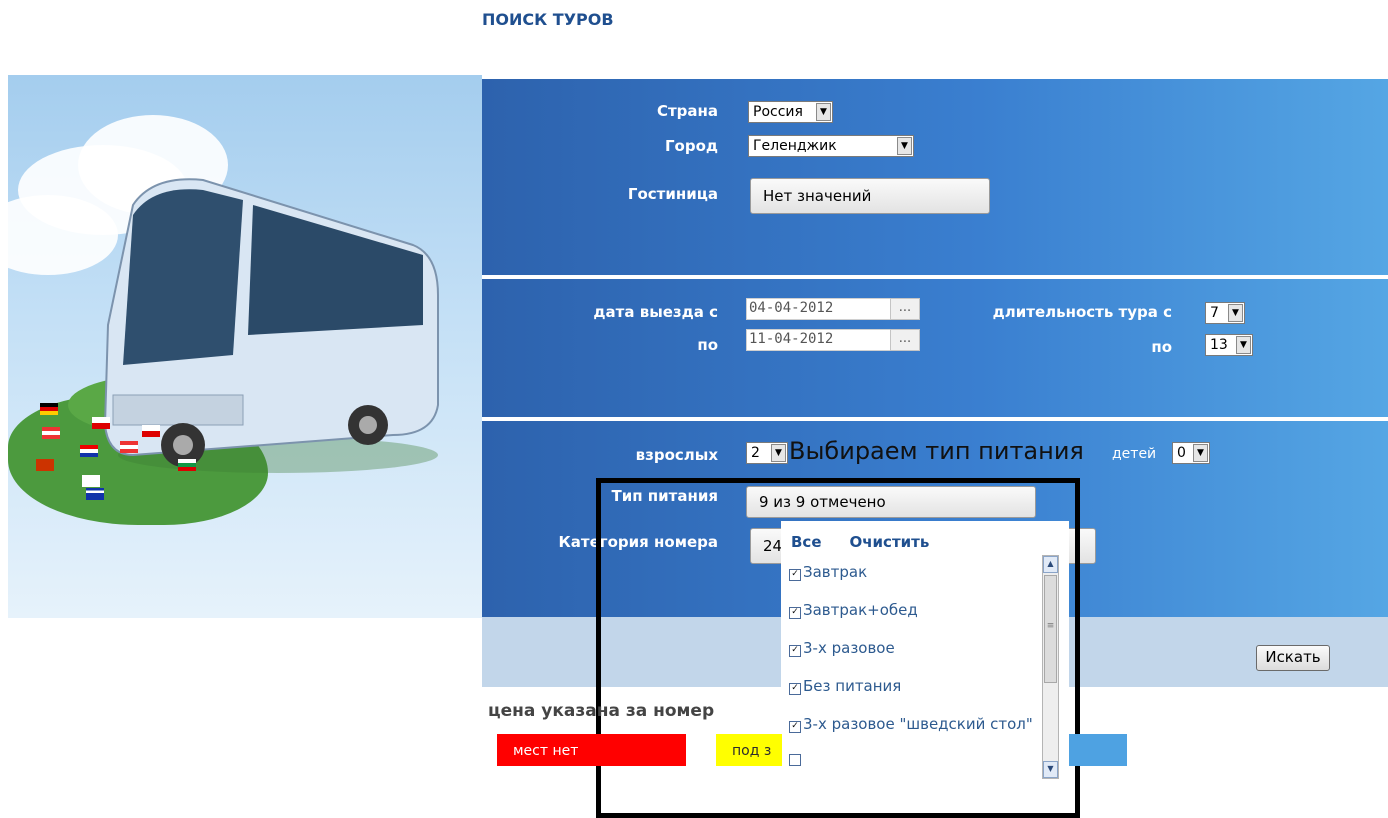 The width and height of the screenshot is (1388, 818). Describe the element at coordinates (838, 648) in the screenshot. I see `annotation-highlight-box` at that location.